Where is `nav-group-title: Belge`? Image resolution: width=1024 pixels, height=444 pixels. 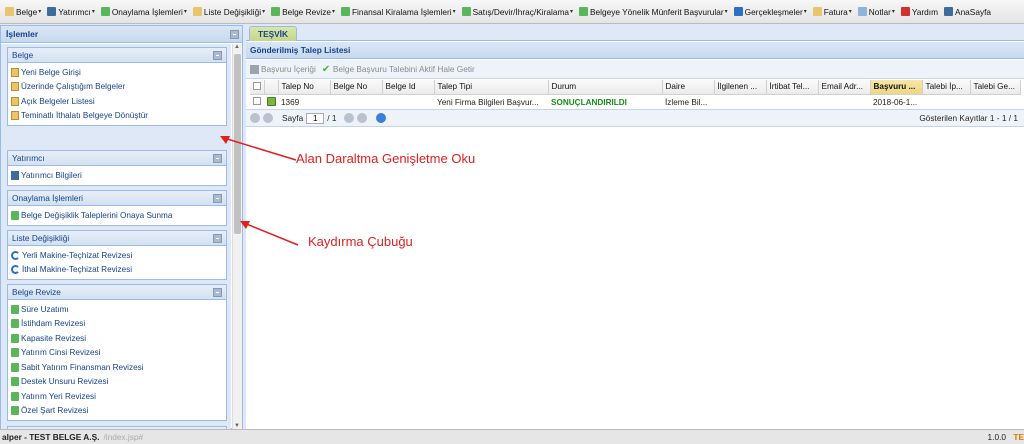 nav-group-title: Belge is located at coordinates (23, 55).